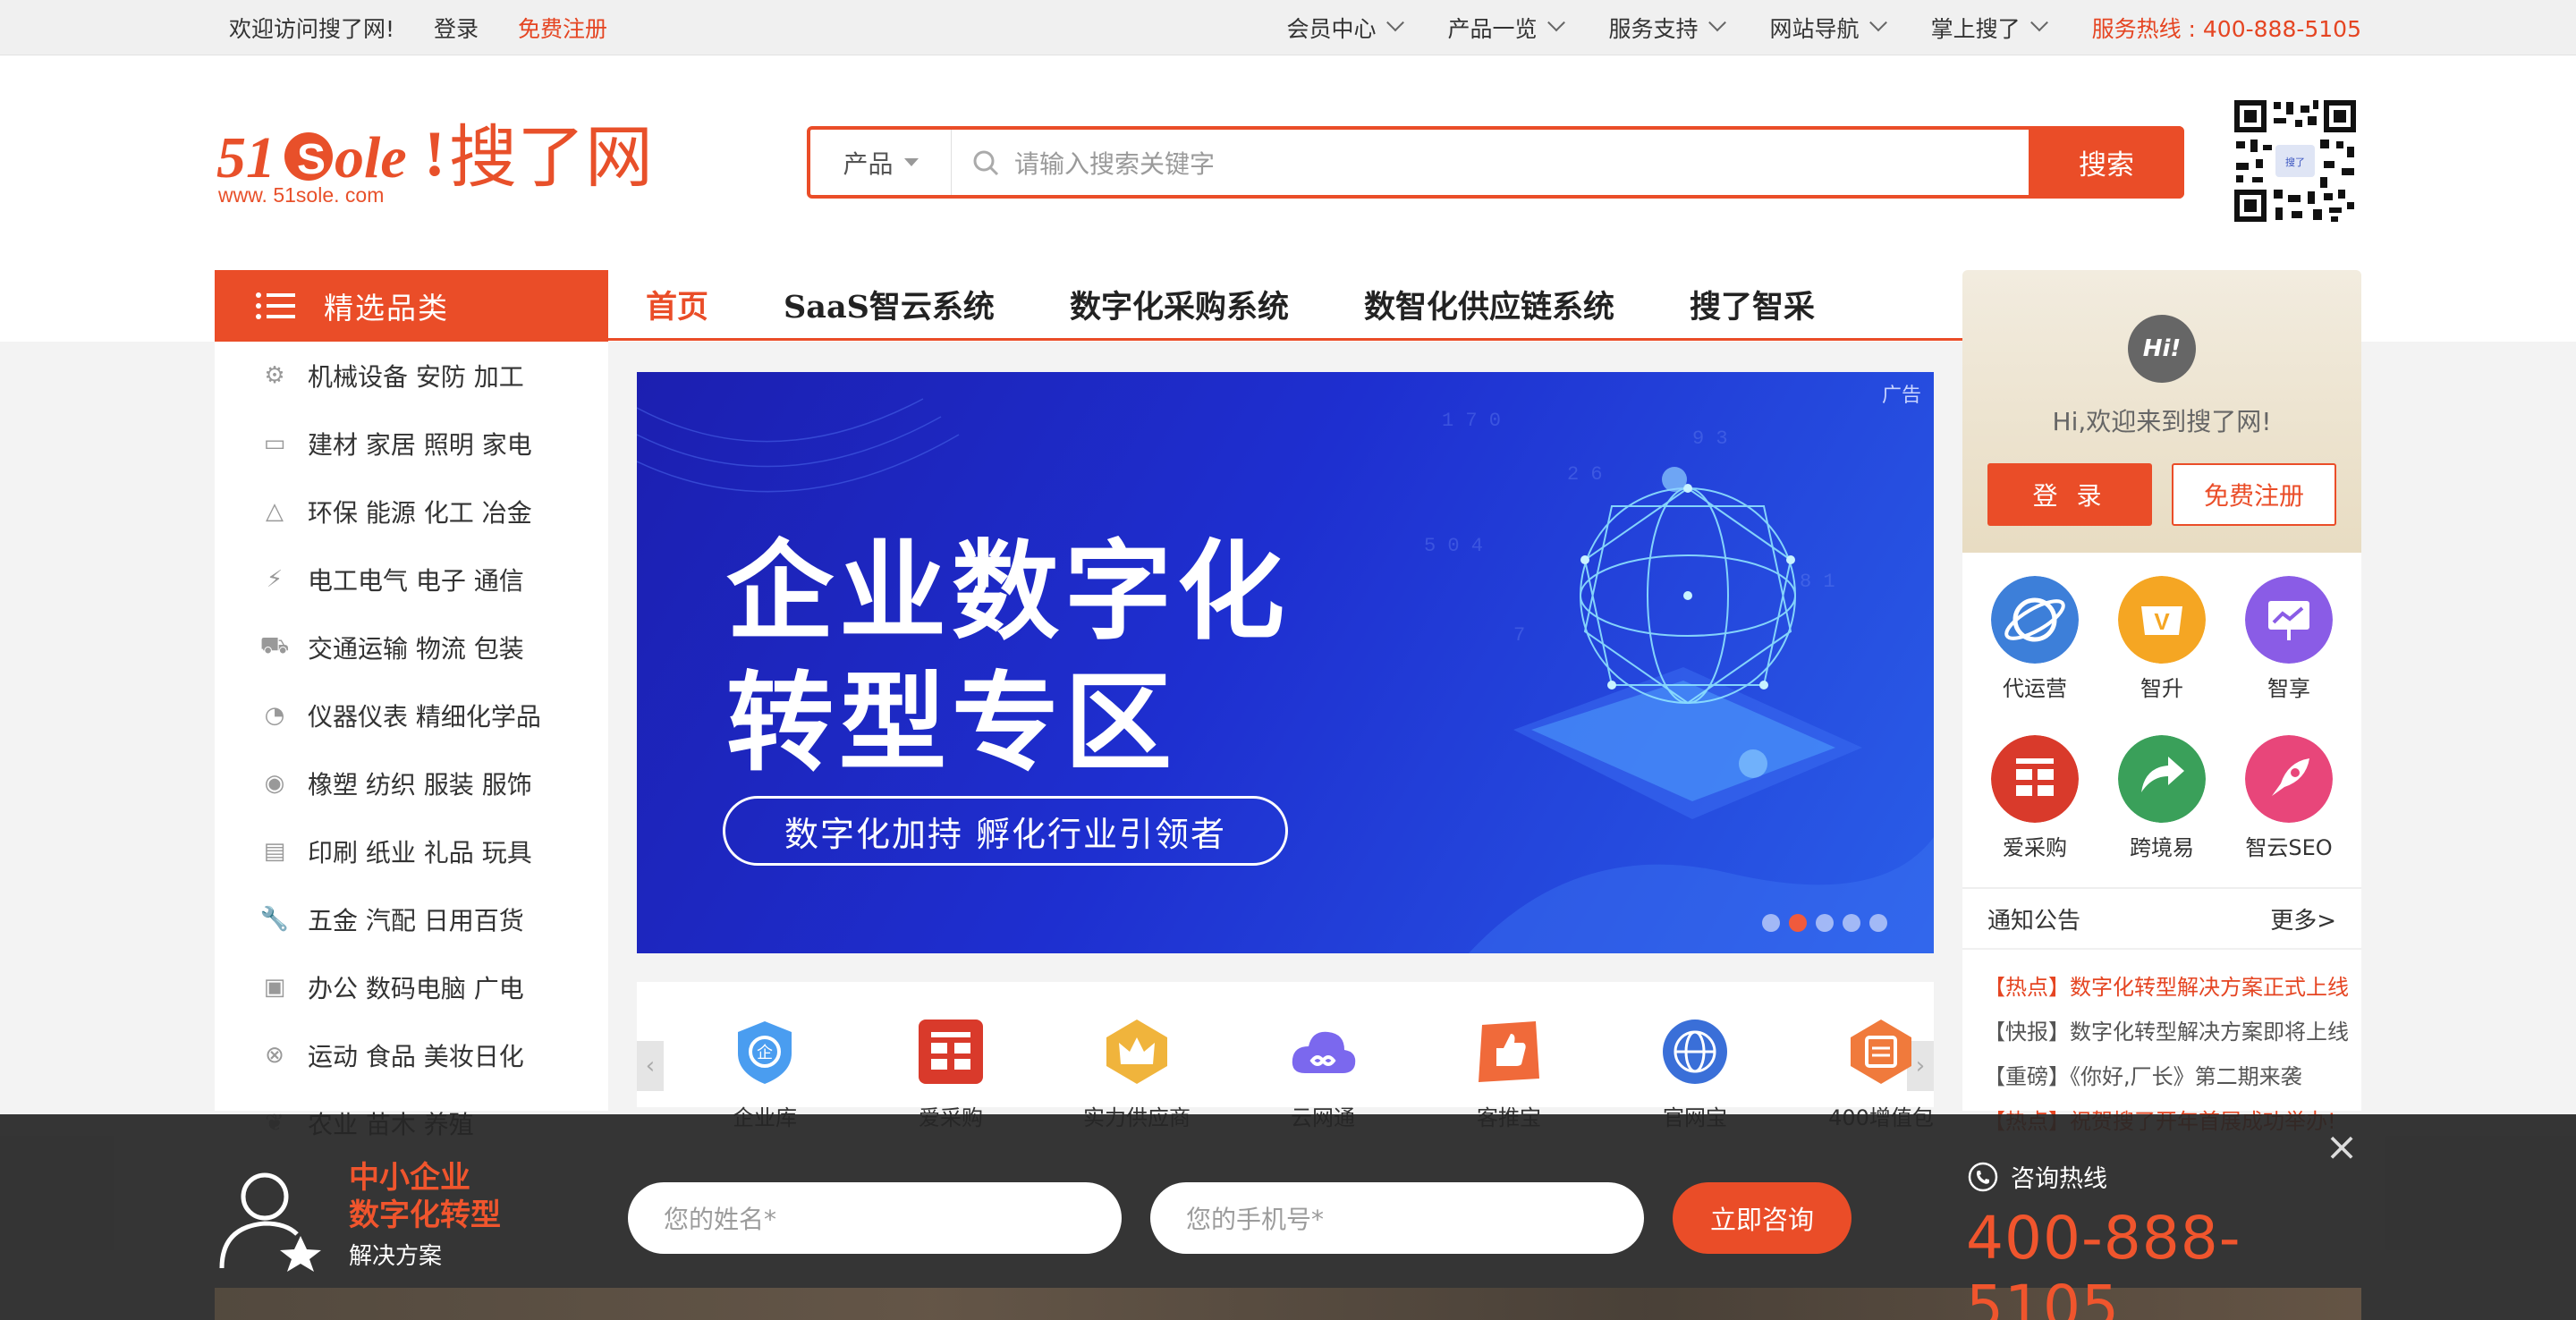 This screenshot has width=2576, height=1320. Describe the element at coordinates (551, 157) in the screenshot. I see `svg-text: 搜了网` at that location.